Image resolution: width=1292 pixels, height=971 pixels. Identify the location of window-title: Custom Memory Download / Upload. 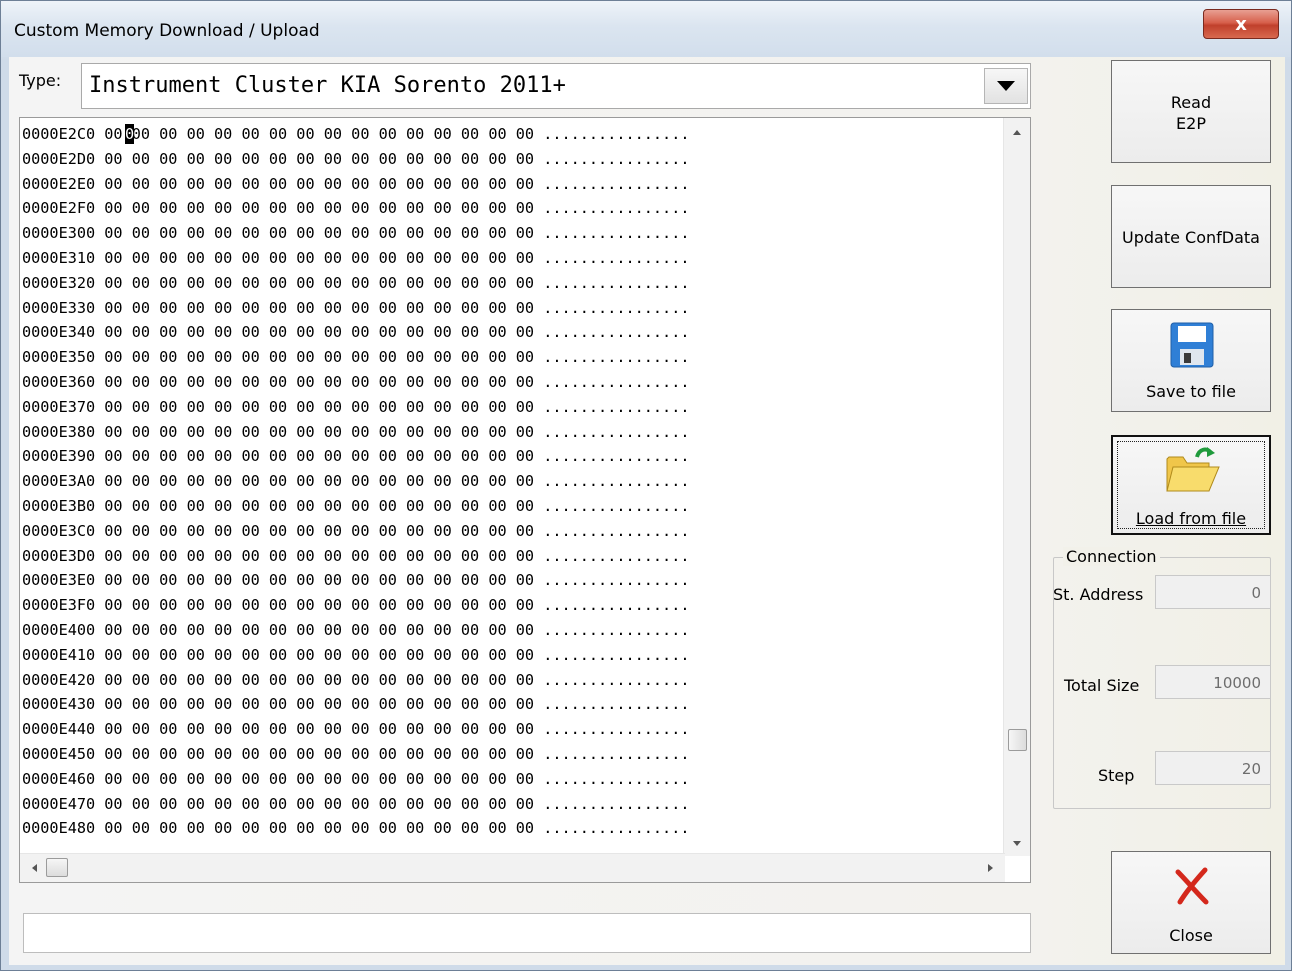
(167, 31).